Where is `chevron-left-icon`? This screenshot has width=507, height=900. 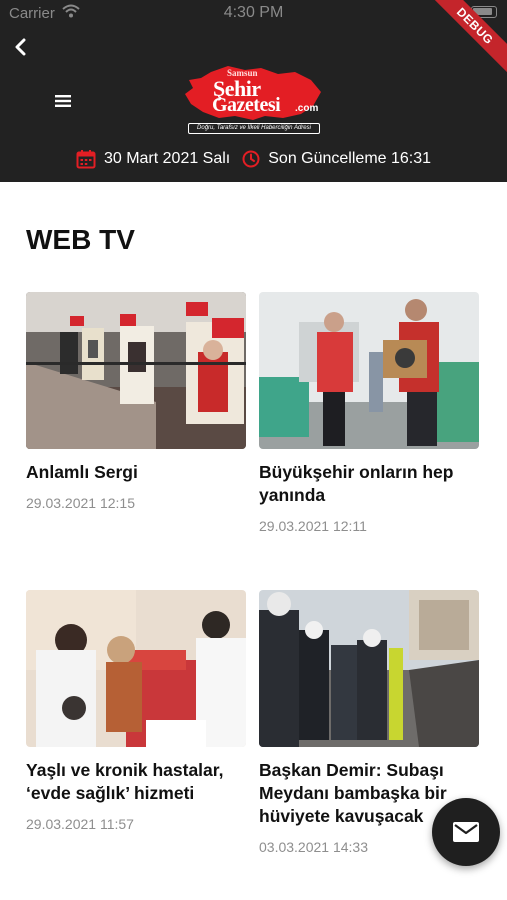 chevron-left-icon is located at coordinates (20, 47).